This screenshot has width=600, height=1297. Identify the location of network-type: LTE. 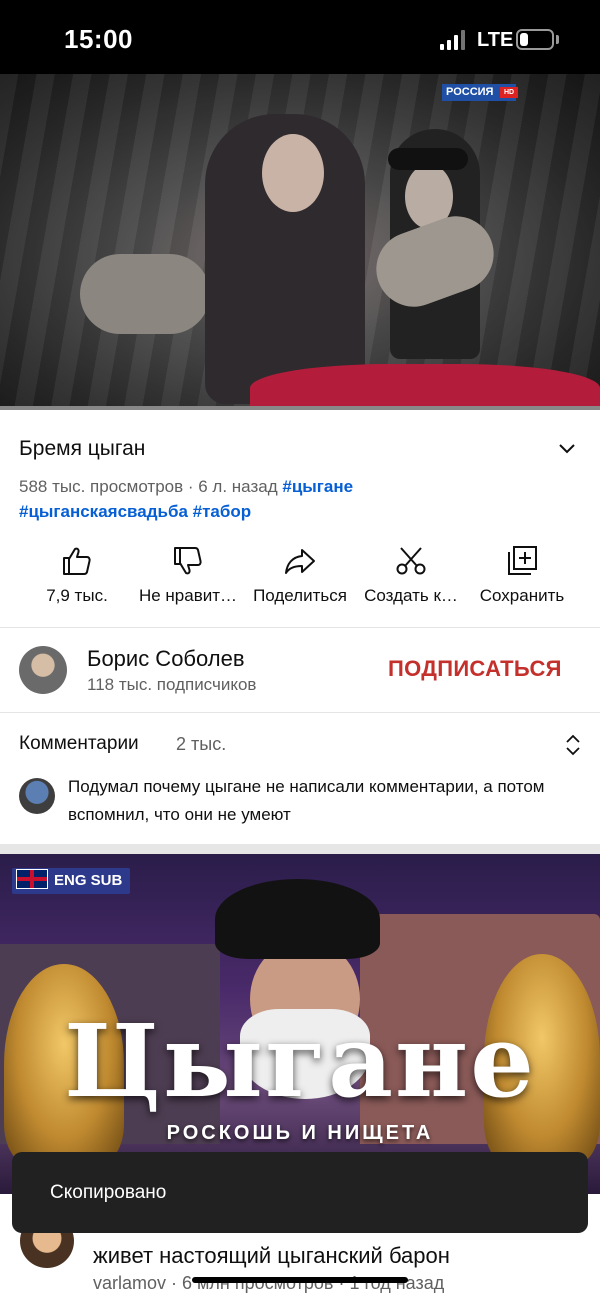
(495, 40).